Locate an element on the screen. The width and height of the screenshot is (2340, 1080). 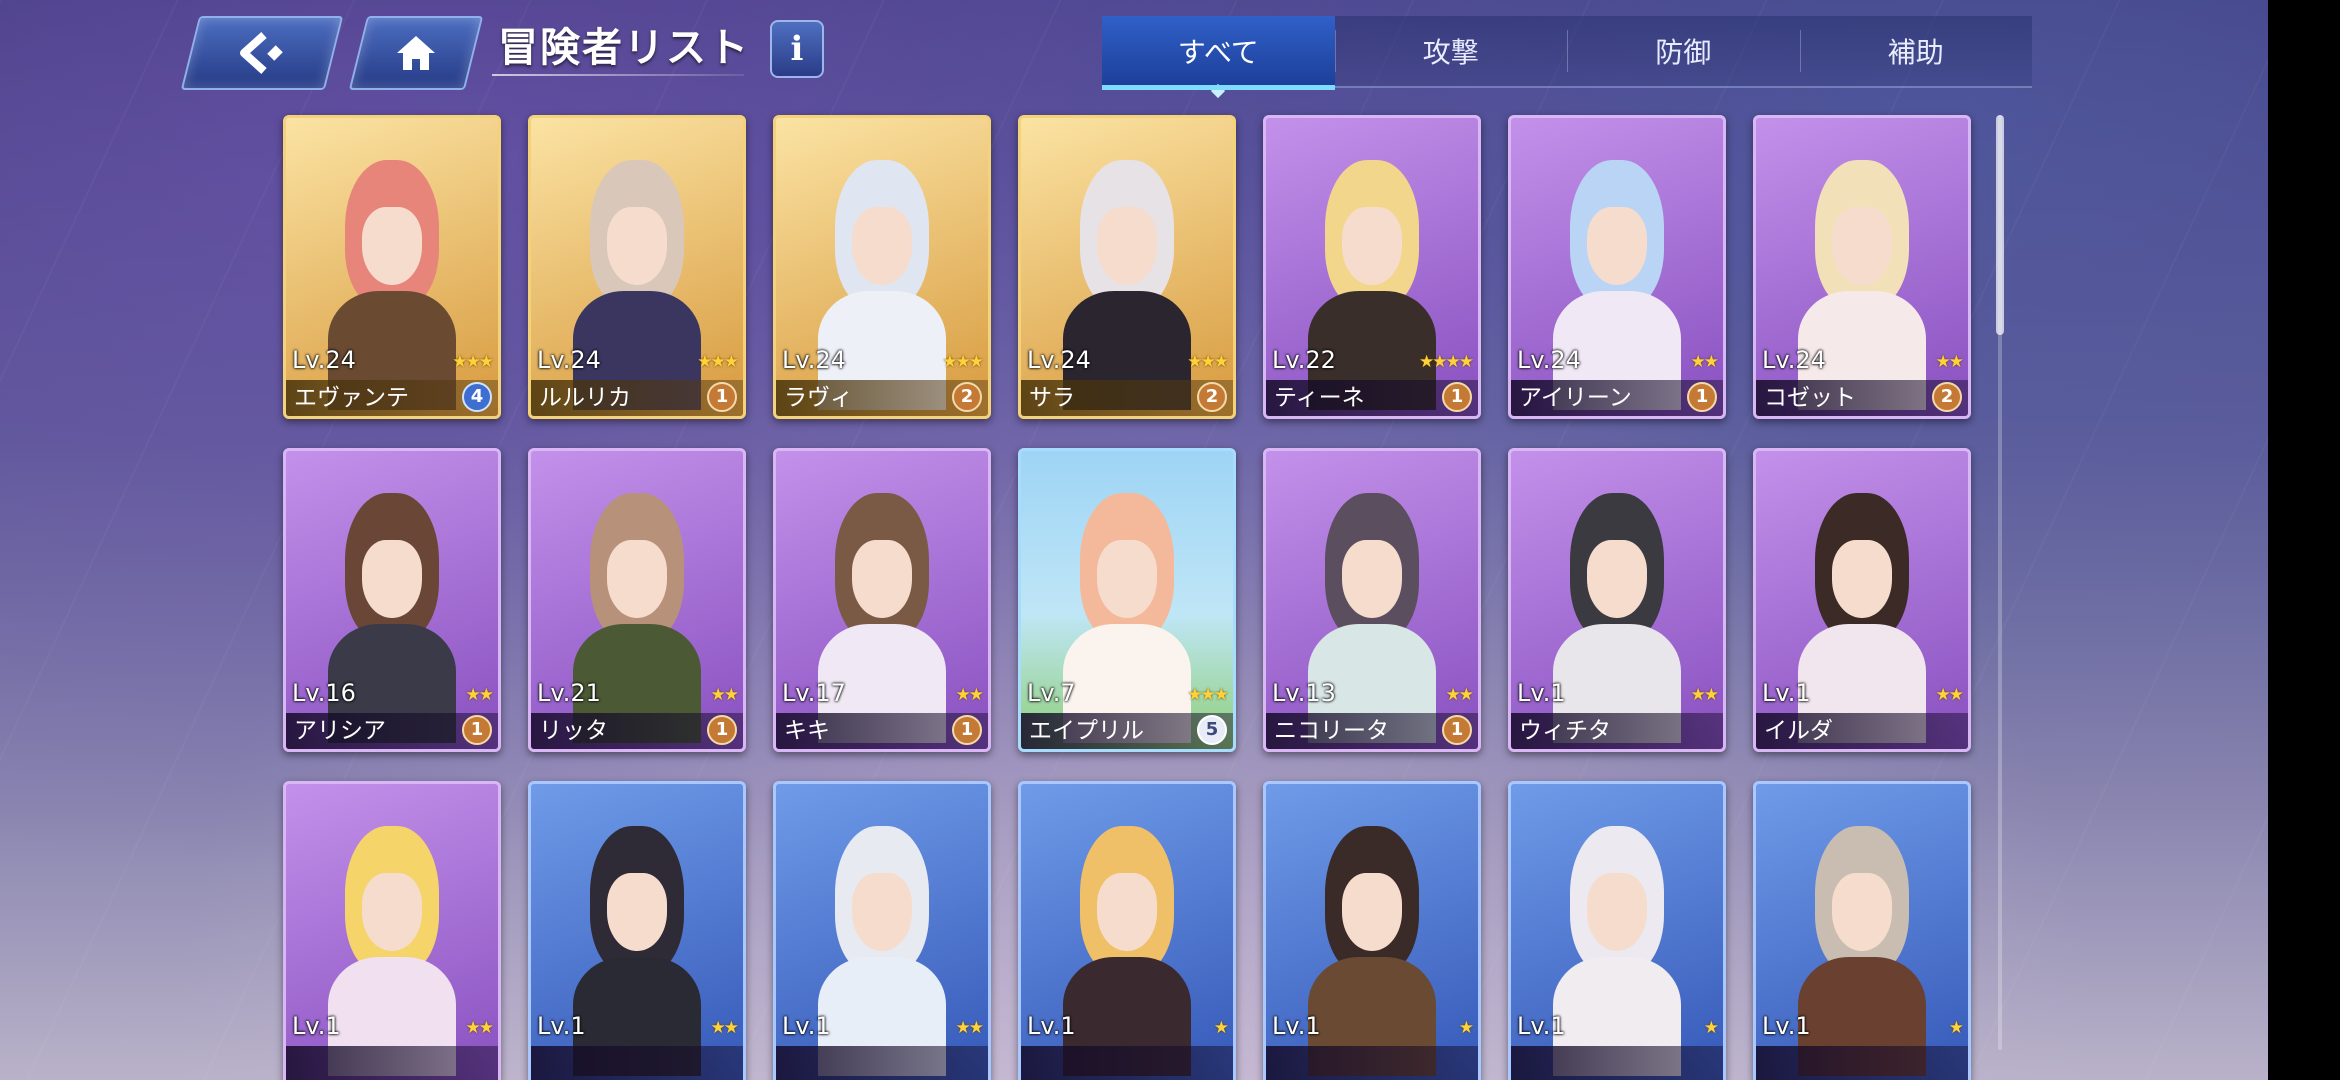
adventurer-card: Lv.24 ★★★ ルルリカ 1 is located at coordinates (637, 267).